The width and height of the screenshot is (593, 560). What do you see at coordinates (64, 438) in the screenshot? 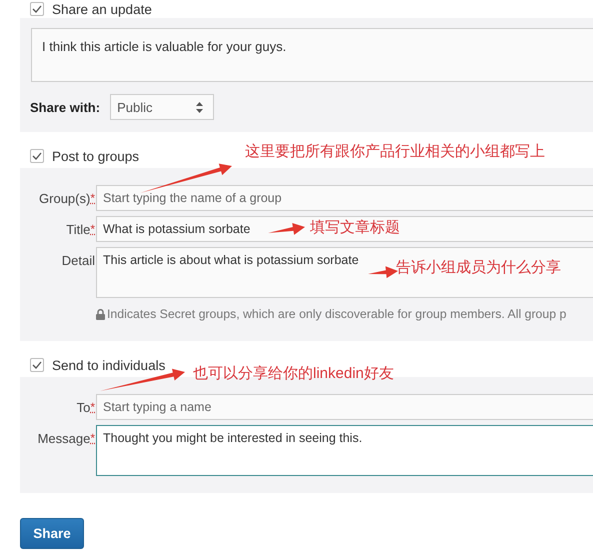
I see `field-label: Message` at bounding box center [64, 438].